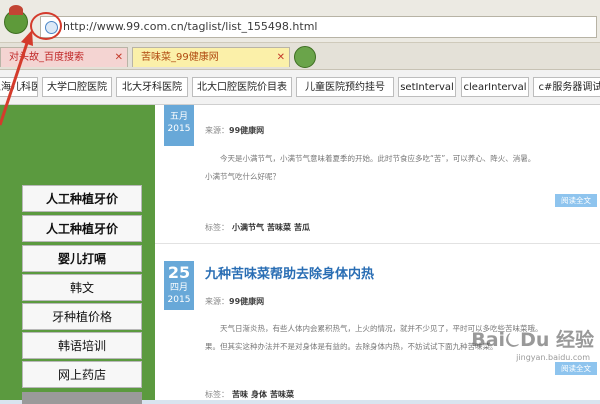  I want to click on tab-active: 苦味菜_99健康网 ✕, so click(211, 57).